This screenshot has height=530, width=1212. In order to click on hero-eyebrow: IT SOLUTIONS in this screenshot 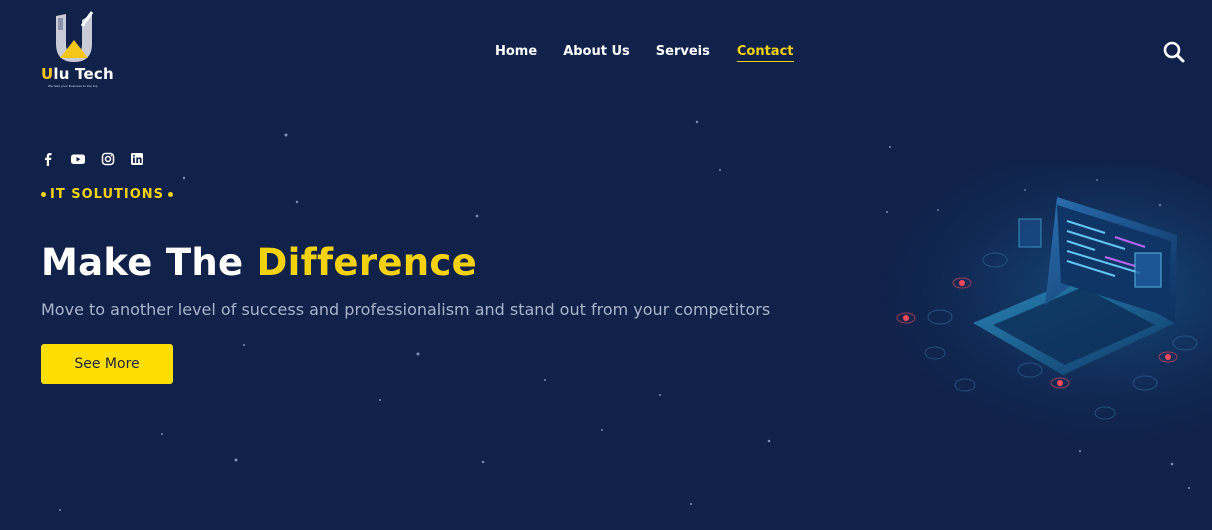, I will do `click(107, 194)`.